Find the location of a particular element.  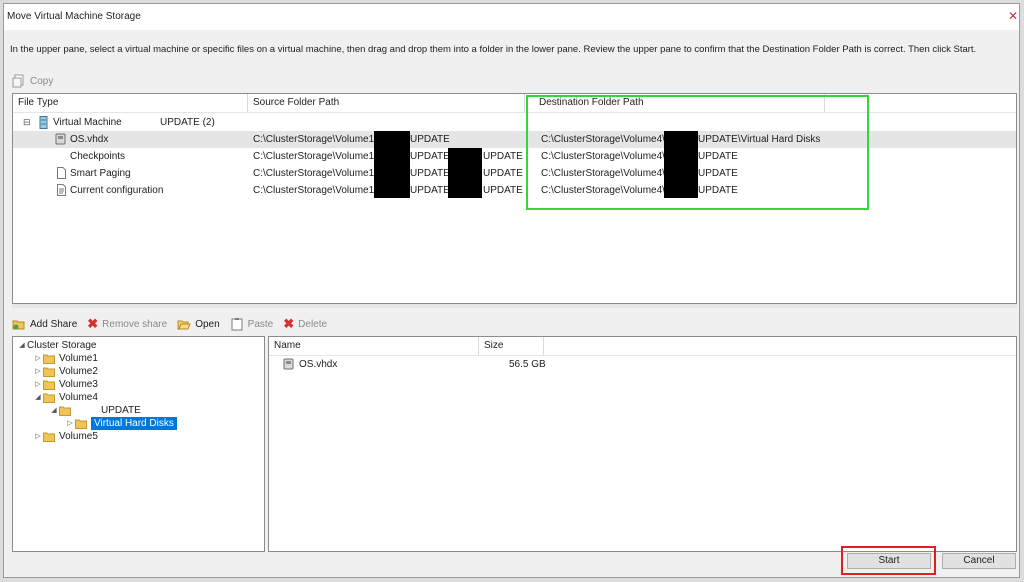

tree-item-virtual-hard-disks: ▷ Virtual Hard Disks is located at coordinates (121, 423).